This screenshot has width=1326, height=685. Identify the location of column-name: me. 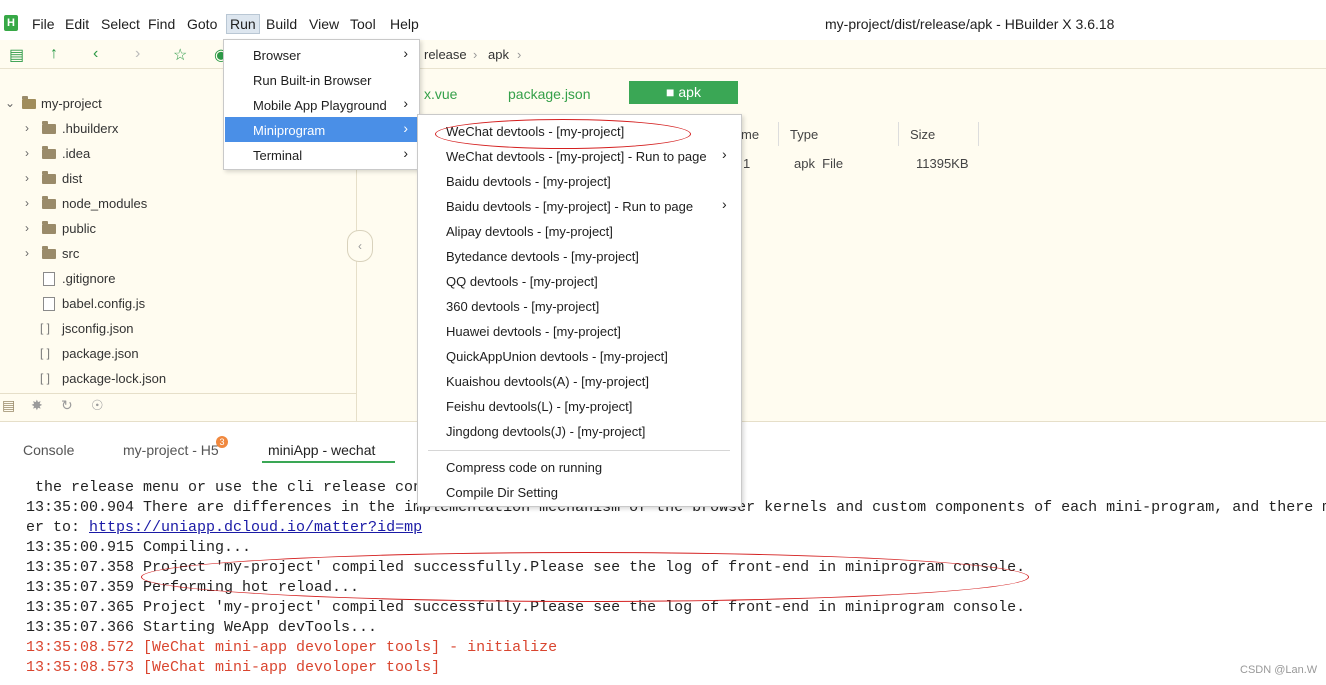
(750, 134).